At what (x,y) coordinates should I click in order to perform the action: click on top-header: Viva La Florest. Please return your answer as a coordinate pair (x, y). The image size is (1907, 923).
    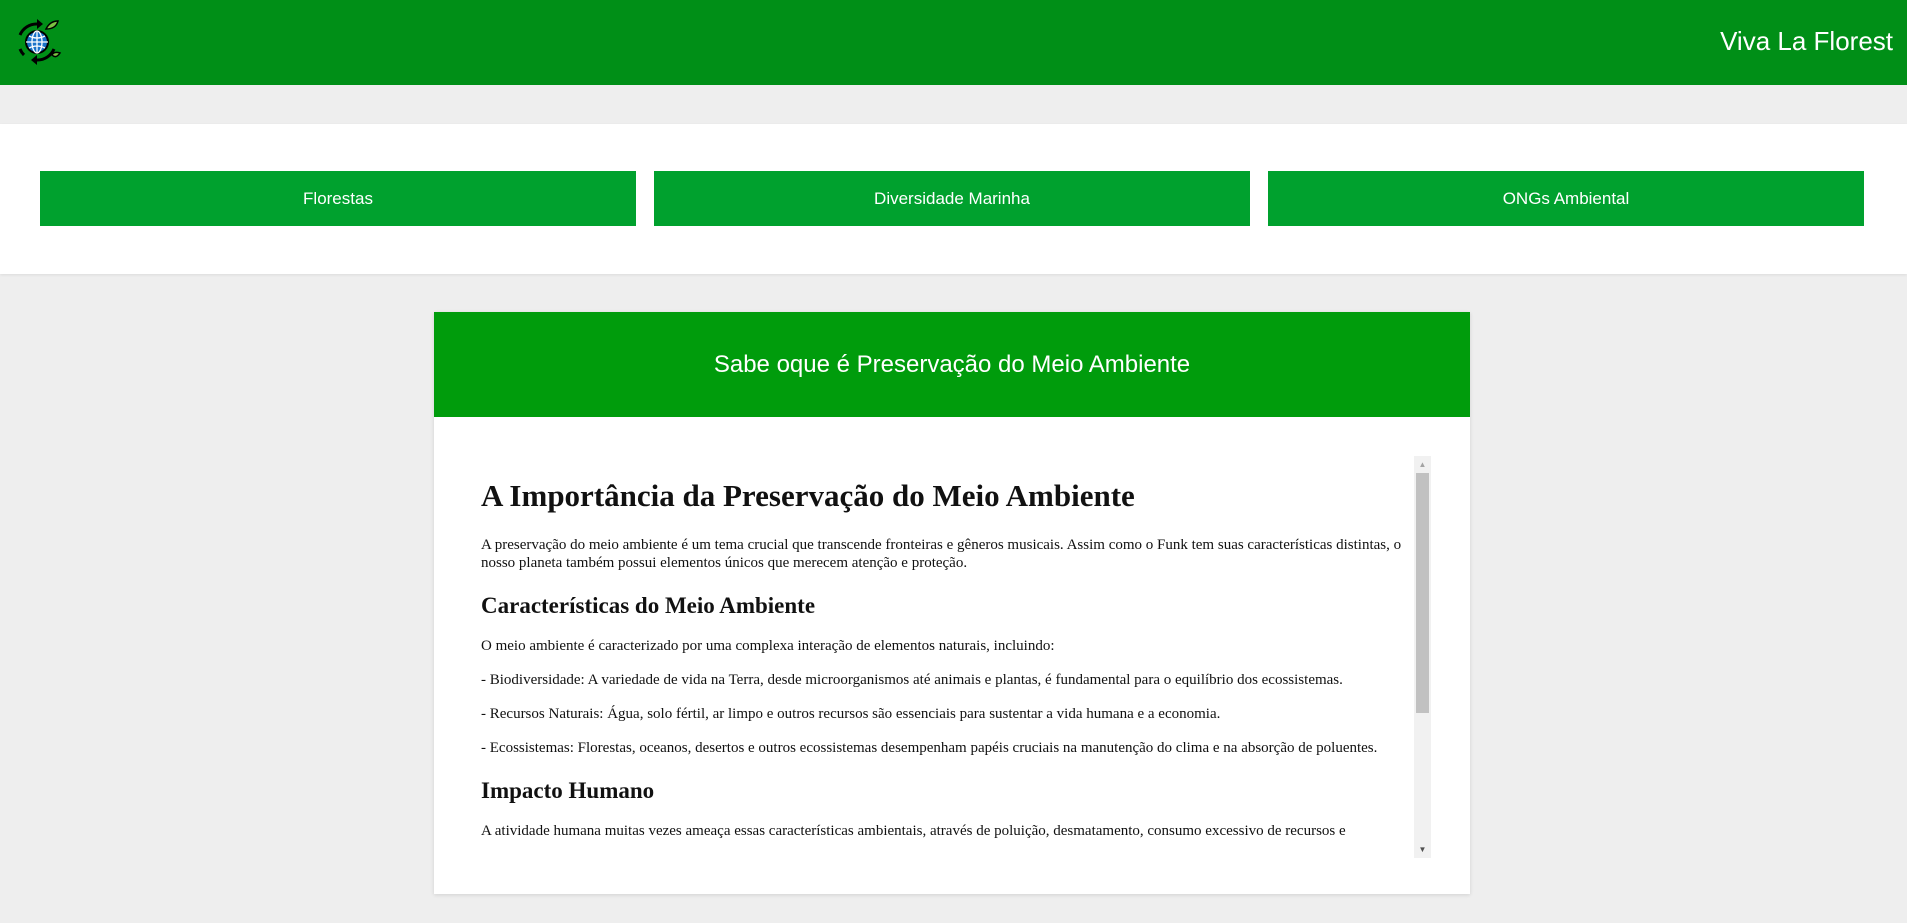
    Looking at the image, I should click on (953, 42).